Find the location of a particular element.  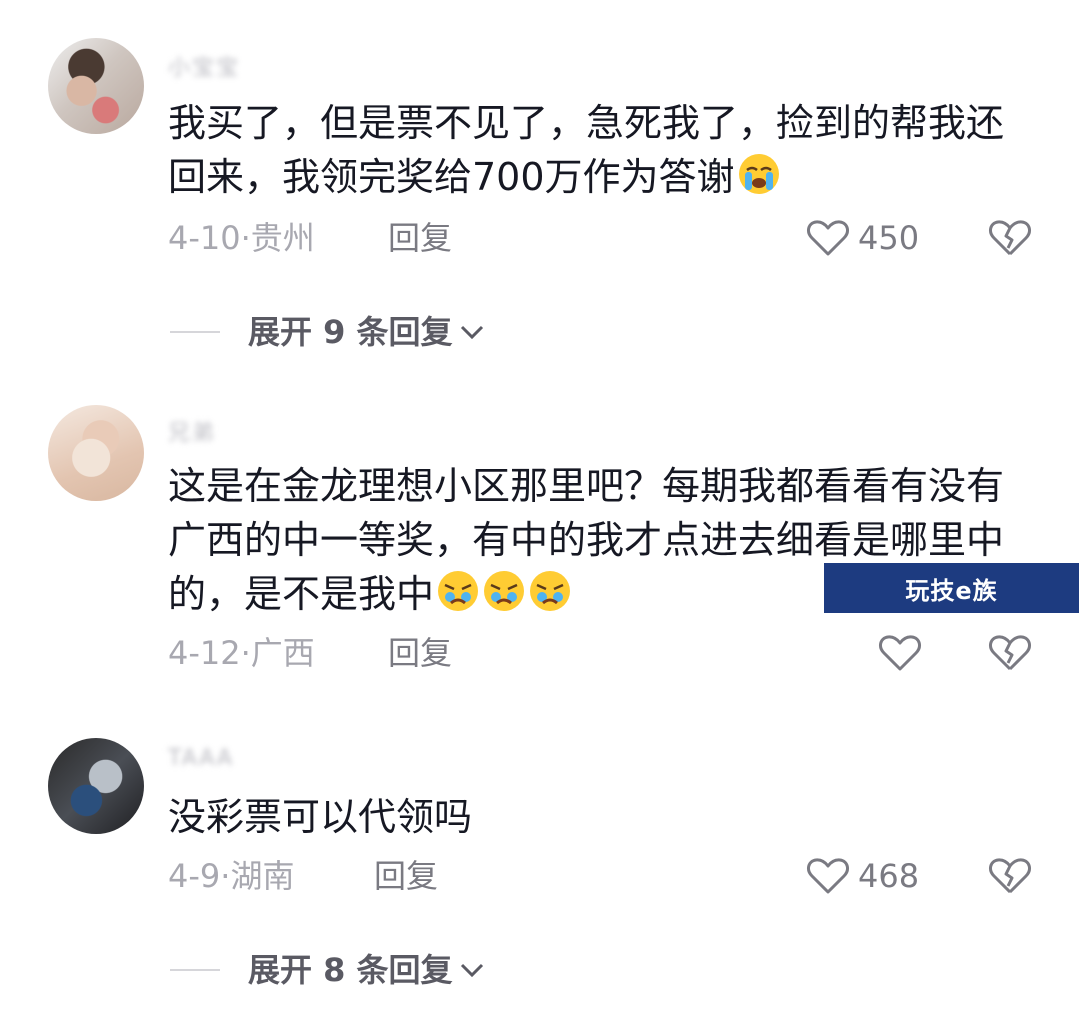

loudly-crying-face-icon is located at coordinates (758, 174).